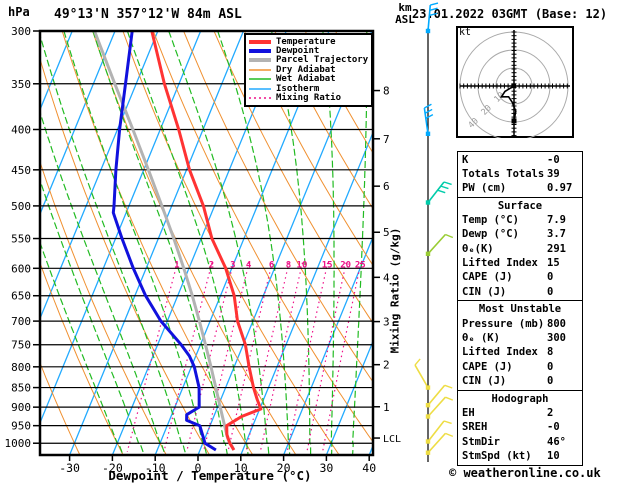 Image resolution: width=629 pixels, height=486 pixels. I want to click on info-table-title: Most Unstable, so click(520, 309).